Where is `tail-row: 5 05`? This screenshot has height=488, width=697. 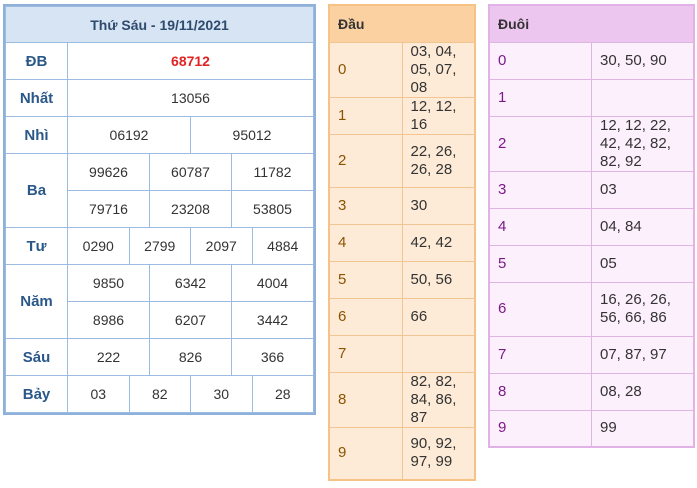 tail-row: 5 05 is located at coordinates (591, 263).